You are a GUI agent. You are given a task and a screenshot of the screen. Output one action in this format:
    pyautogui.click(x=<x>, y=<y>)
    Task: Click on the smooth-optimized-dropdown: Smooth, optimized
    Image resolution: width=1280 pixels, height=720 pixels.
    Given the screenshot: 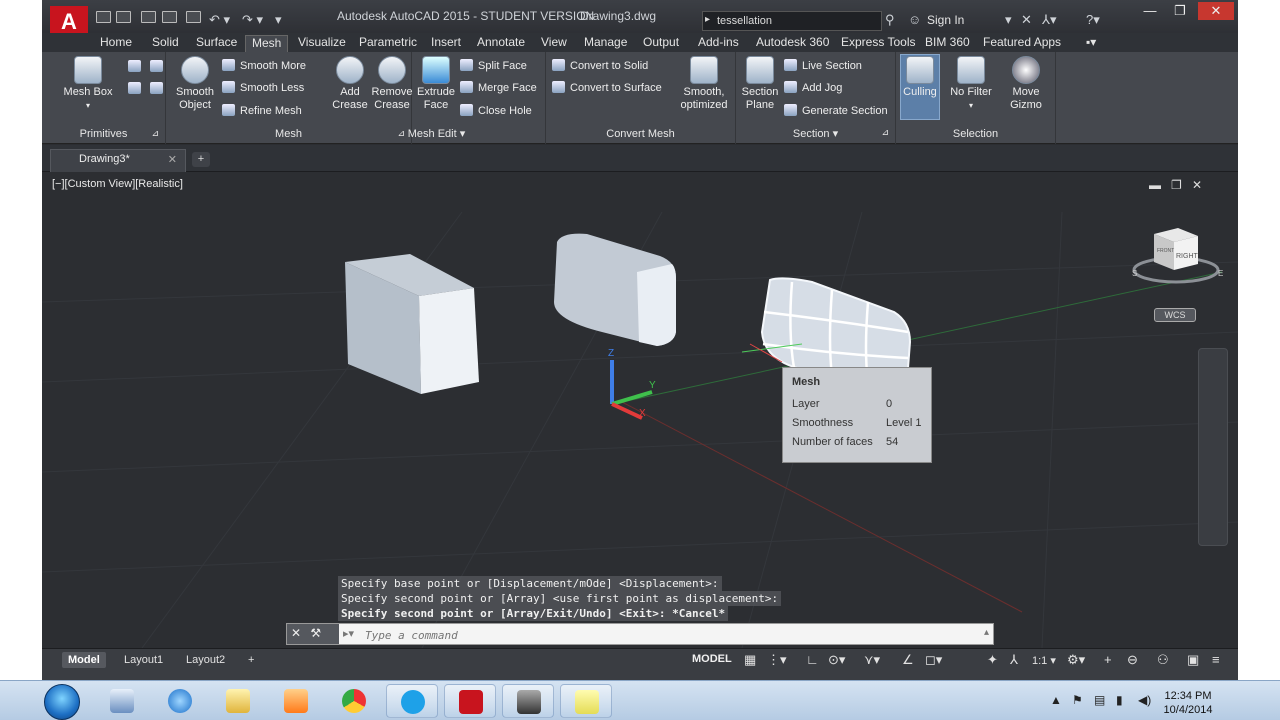 What is the action you would take?
    pyautogui.click(x=704, y=84)
    